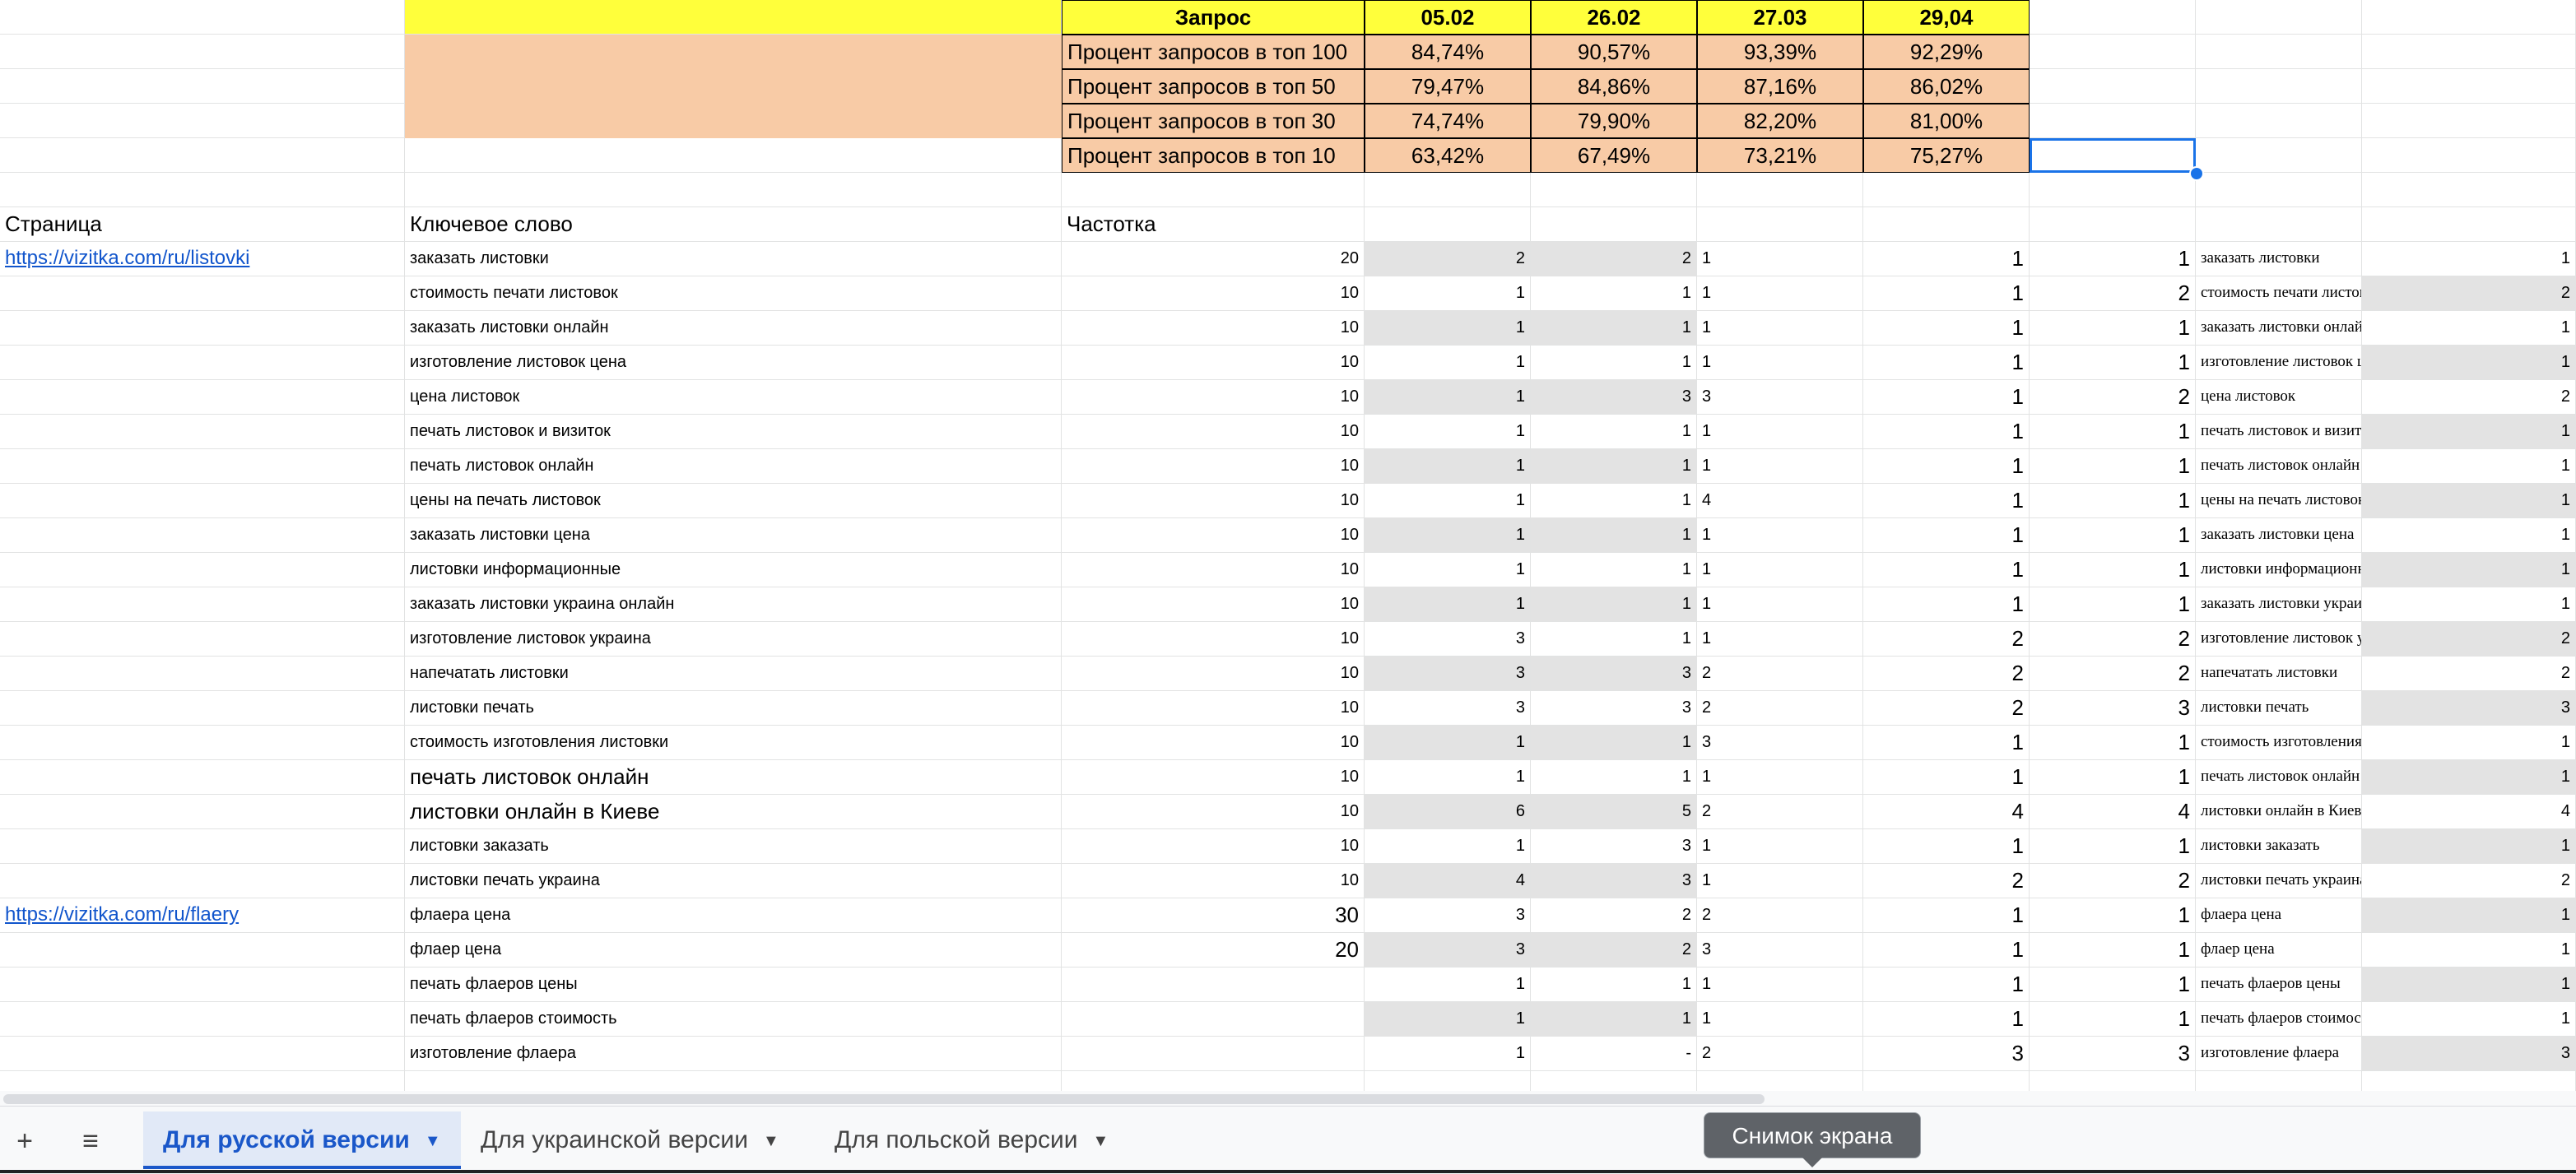  Describe the element at coordinates (1101, 1141) in the screenshot. I see `caret-down-icon: ▼` at that location.